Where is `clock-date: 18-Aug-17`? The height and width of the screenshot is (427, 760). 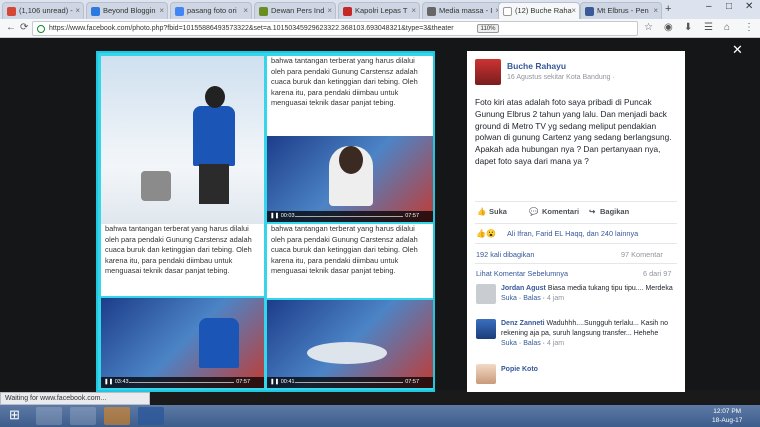
clock-date: 18-Aug-17 is located at coordinates (727, 420).